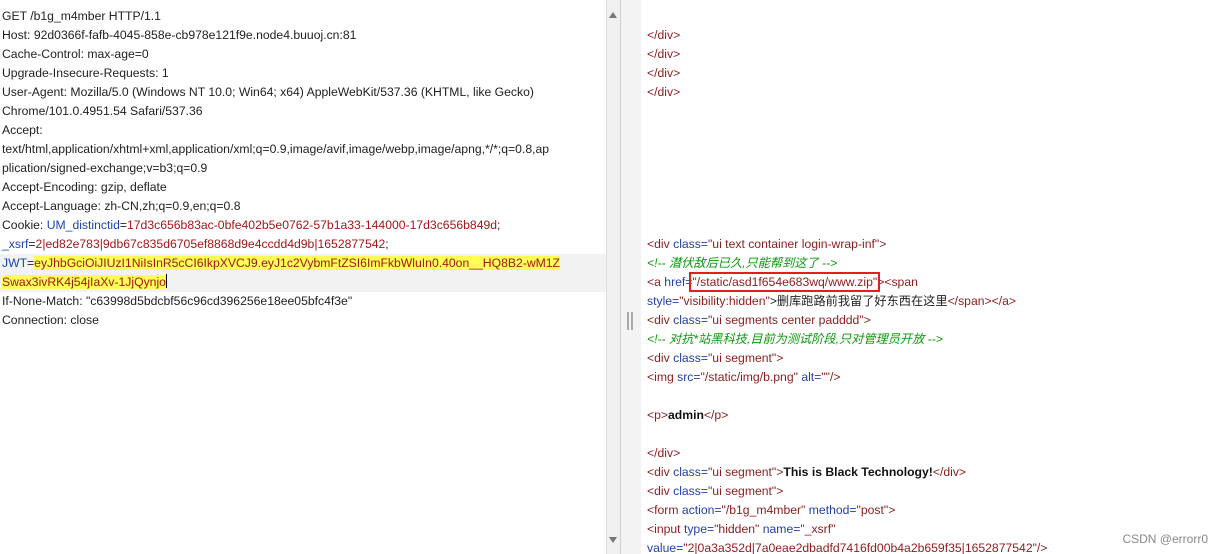 Image resolution: width=1222 pixels, height=554 pixels. I want to click on cookie-label: Cookie:, so click(24, 225).